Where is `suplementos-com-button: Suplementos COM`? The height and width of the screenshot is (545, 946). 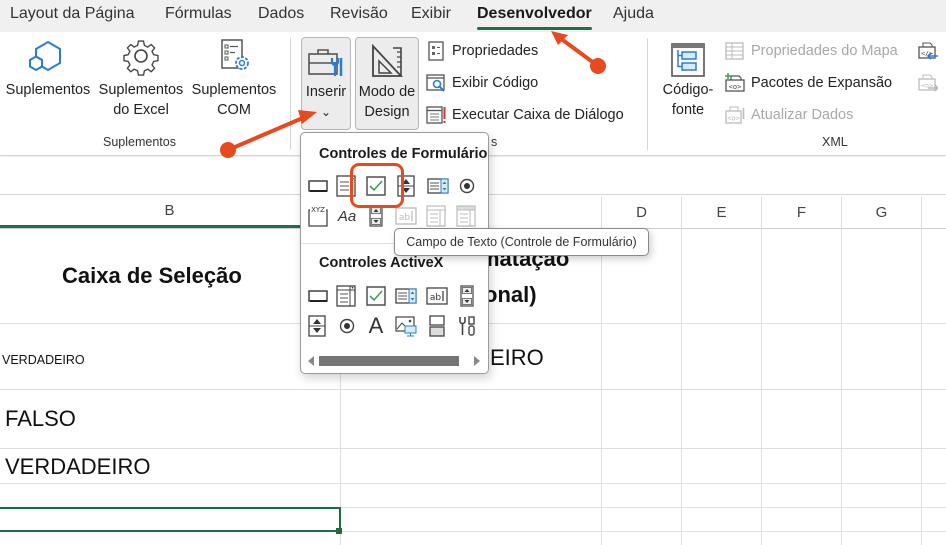 suplementos-com-button: Suplementos COM is located at coordinates (234, 78).